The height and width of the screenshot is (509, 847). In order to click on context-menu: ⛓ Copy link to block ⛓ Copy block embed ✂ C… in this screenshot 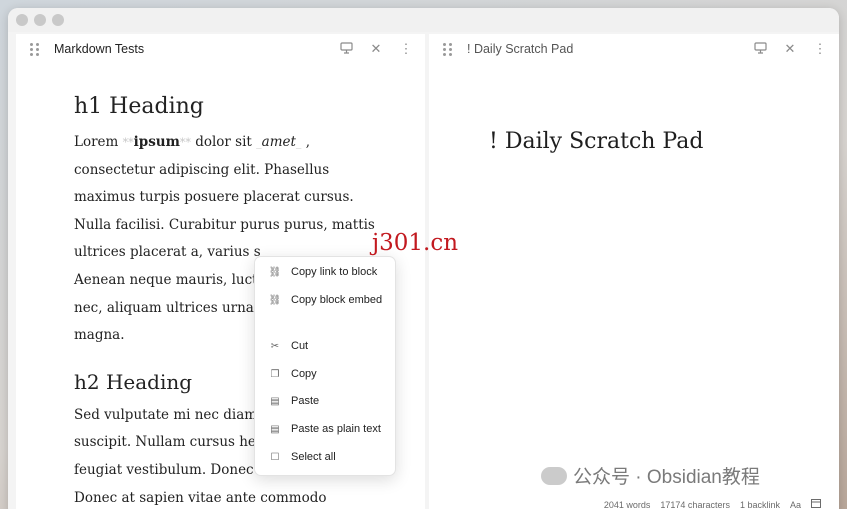, I will do `click(325, 366)`.